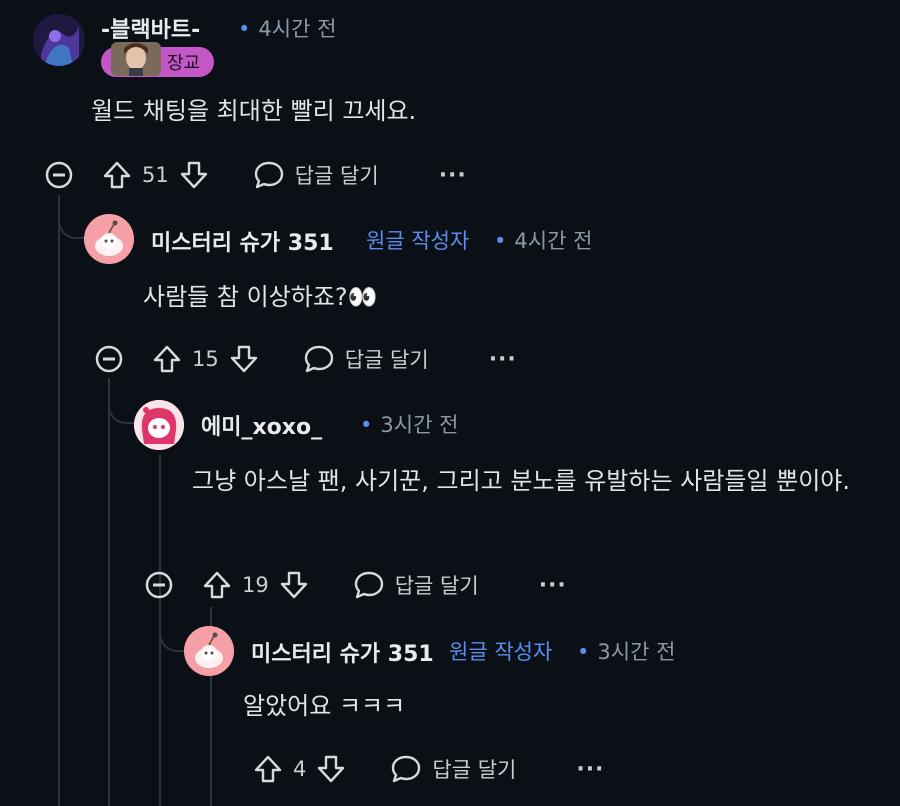 Image resolution: width=900 pixels, height=806 pixels. I want to click on comment-body: 알았어요 ㅋㅋㅋ, so click(324, 706).